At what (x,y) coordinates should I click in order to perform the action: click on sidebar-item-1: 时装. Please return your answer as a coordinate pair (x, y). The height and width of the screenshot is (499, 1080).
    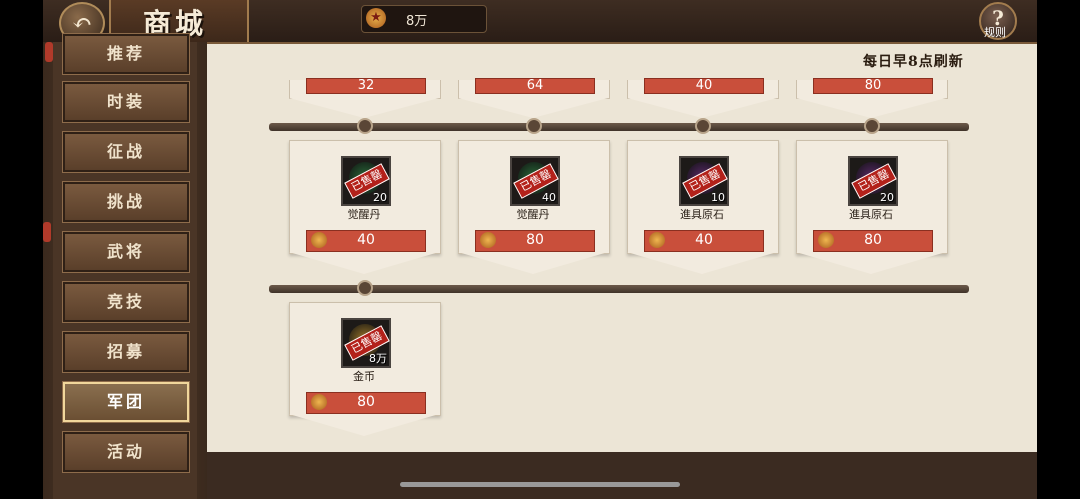
    Looking at the image, I should click on (126, 102).